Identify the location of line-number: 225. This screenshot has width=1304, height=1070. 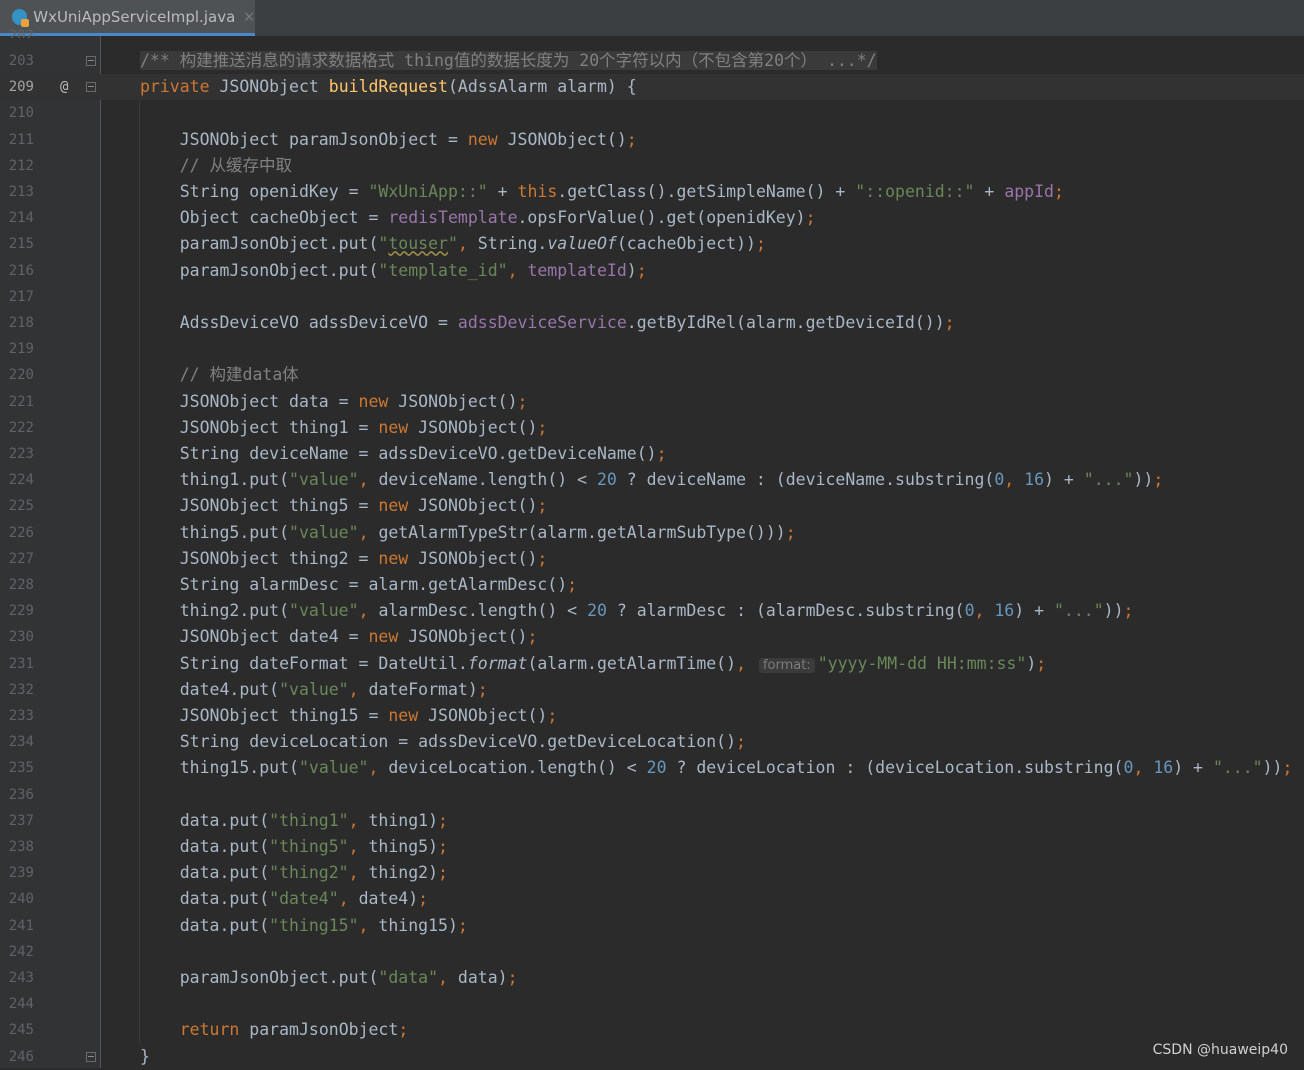
(17, 506).